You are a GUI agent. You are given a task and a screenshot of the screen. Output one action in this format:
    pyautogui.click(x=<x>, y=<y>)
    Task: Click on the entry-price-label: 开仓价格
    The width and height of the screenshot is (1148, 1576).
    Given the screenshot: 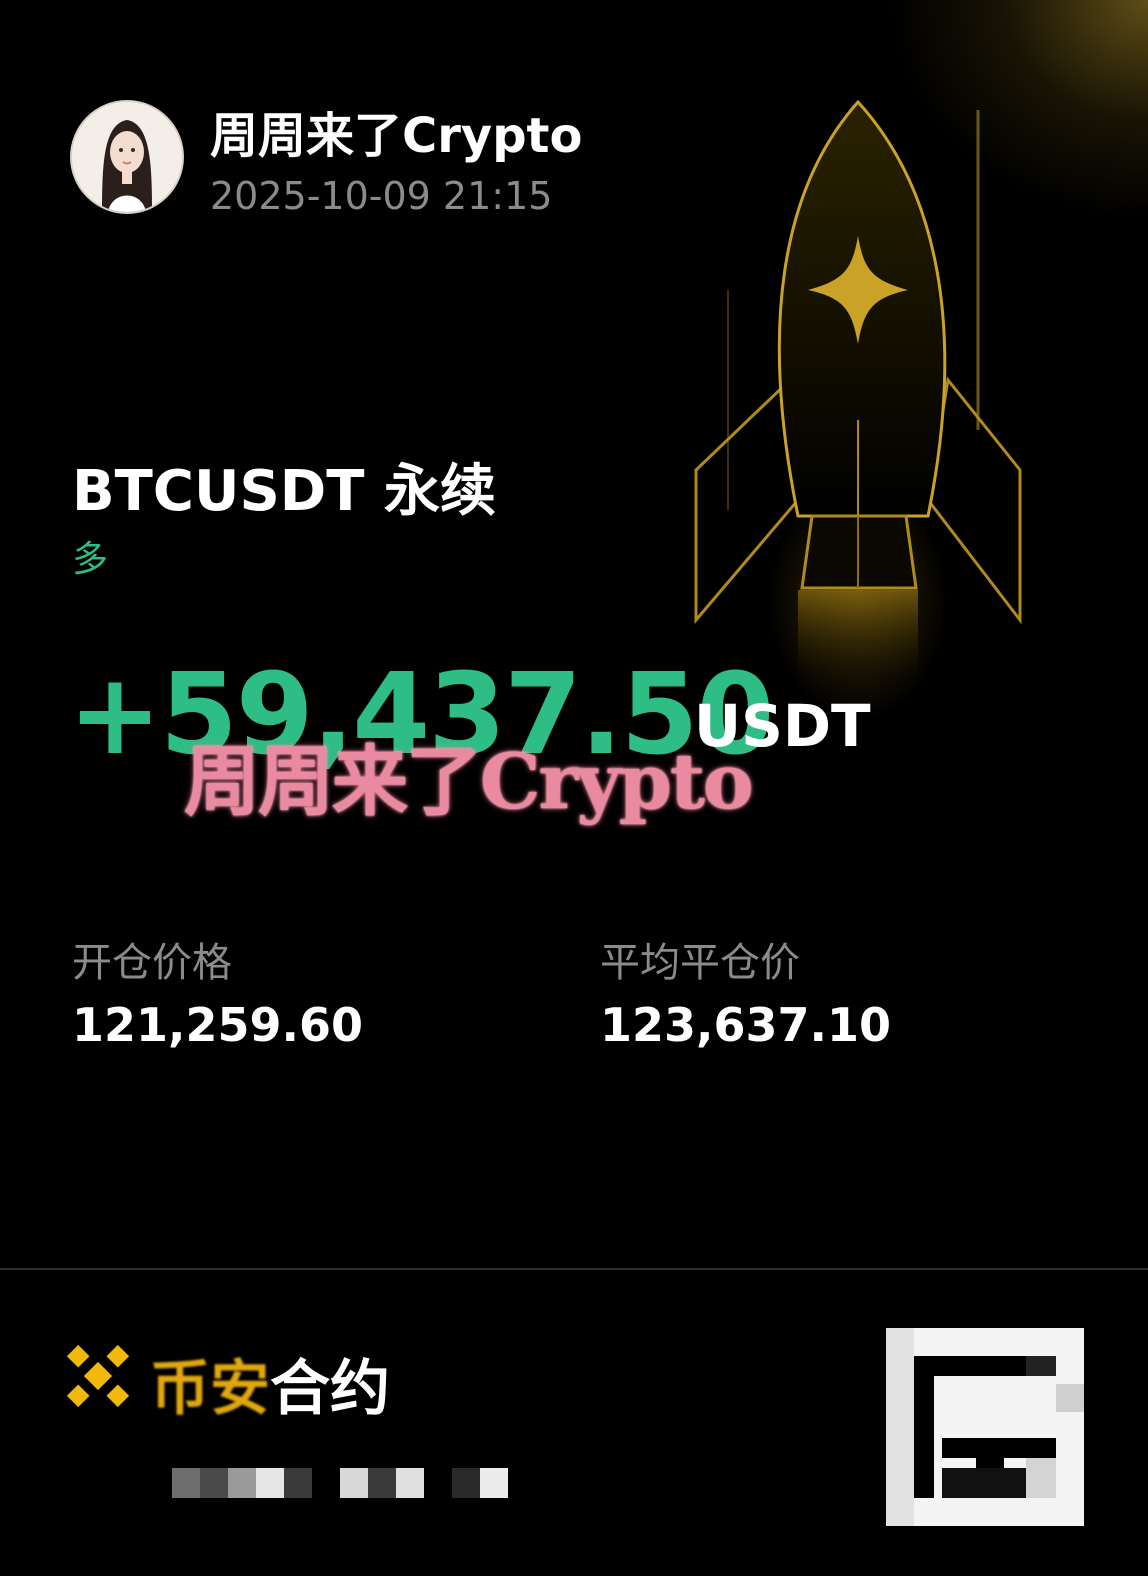 What is the action you would take?
    pyautogui.click(x=152, y=963)
    